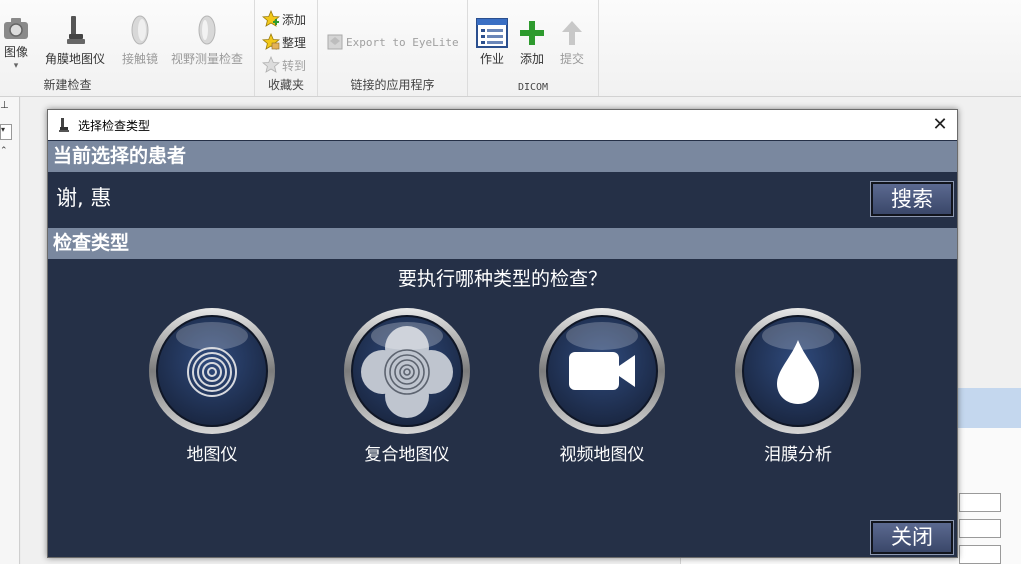 This screenshot has width=1021, height=564. I want to click on search-button: 搜索, so click(912, 199).